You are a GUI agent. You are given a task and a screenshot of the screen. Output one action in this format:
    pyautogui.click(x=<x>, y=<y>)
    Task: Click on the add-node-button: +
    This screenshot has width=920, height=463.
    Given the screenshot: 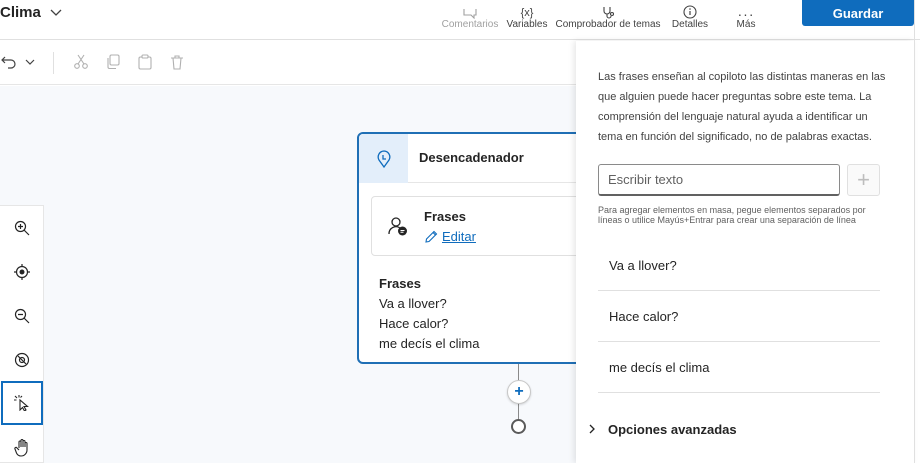 What is the action you would take?
    pyautogui.click(x=519, y=392)
    